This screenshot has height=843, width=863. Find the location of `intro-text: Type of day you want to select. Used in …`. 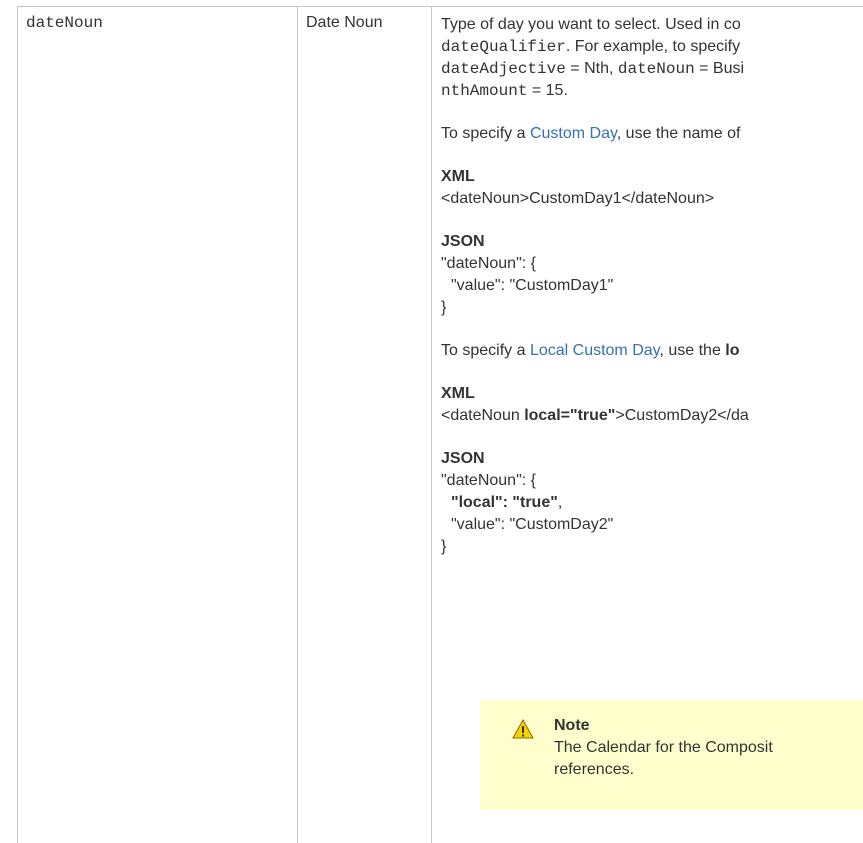

intro-text: Type of day you want to select. Used in … is located at coordinates (591, 24).